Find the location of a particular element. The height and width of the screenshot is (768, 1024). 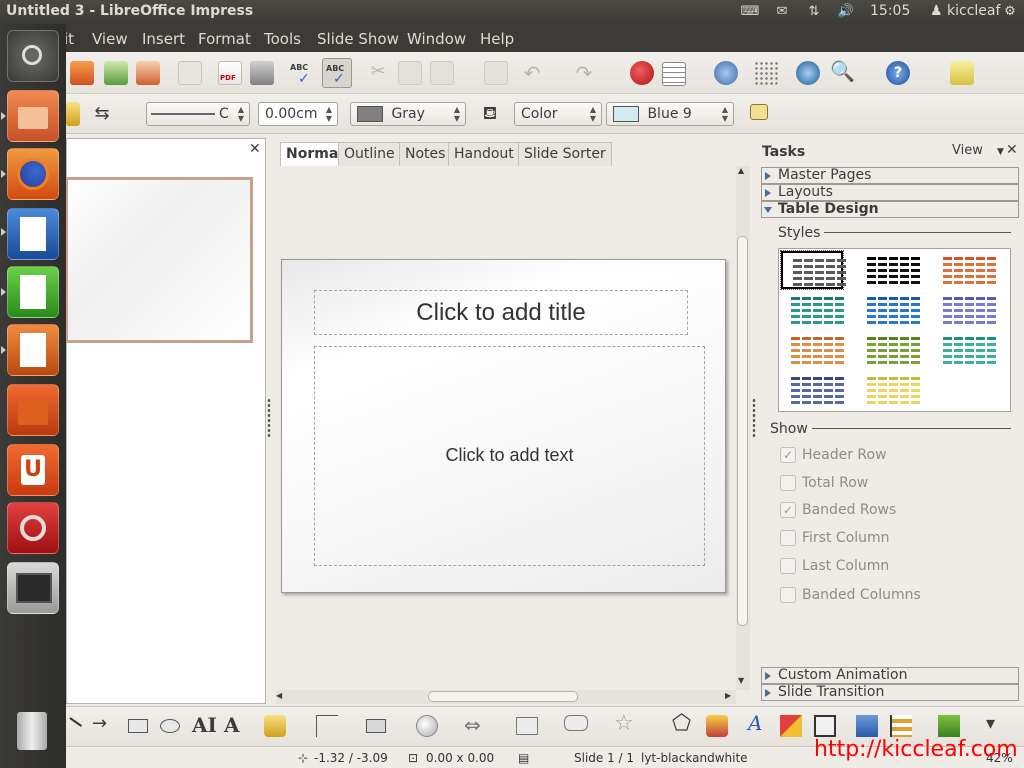

section-slide-transition: Slide Transition is located at coordinates (890, 692).